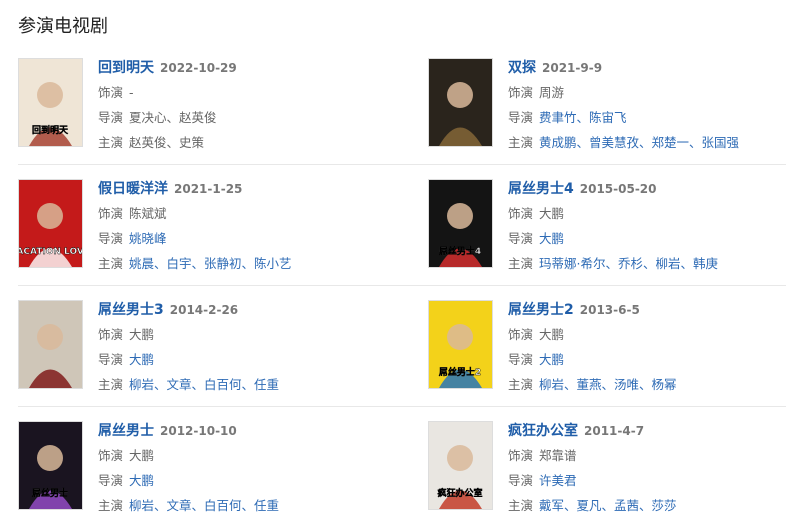 This screenshot has height=528, width=790. I want to click on role-line: 饰演 -, so click(243, 92).